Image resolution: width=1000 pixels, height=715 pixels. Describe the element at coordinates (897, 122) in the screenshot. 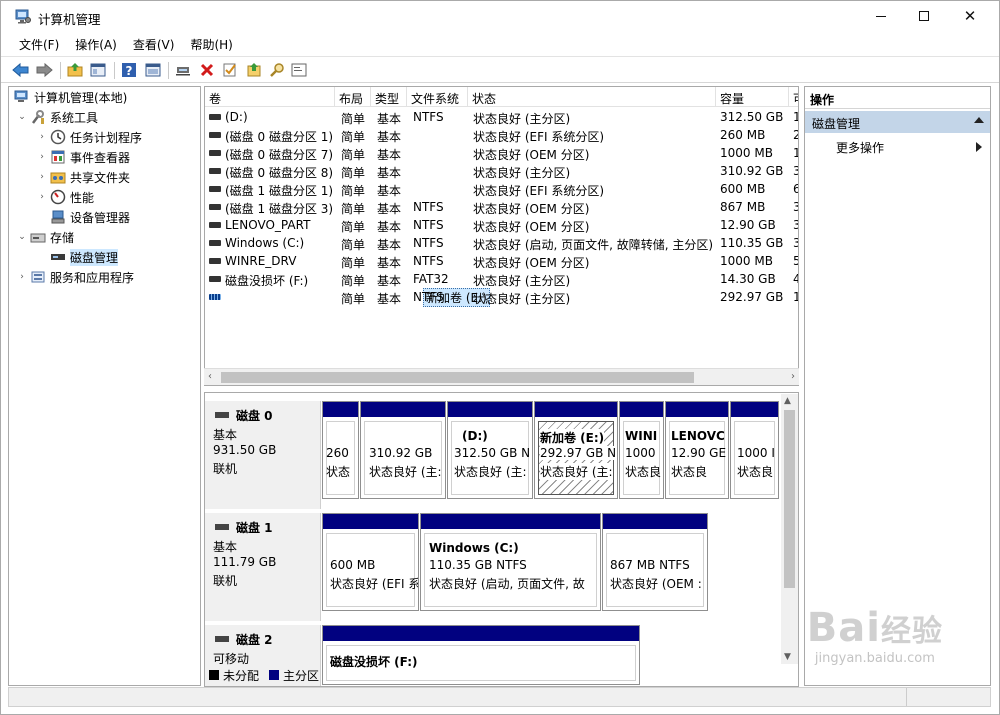

I see `actions-section-disk-management: 磁盘管理` at that location.